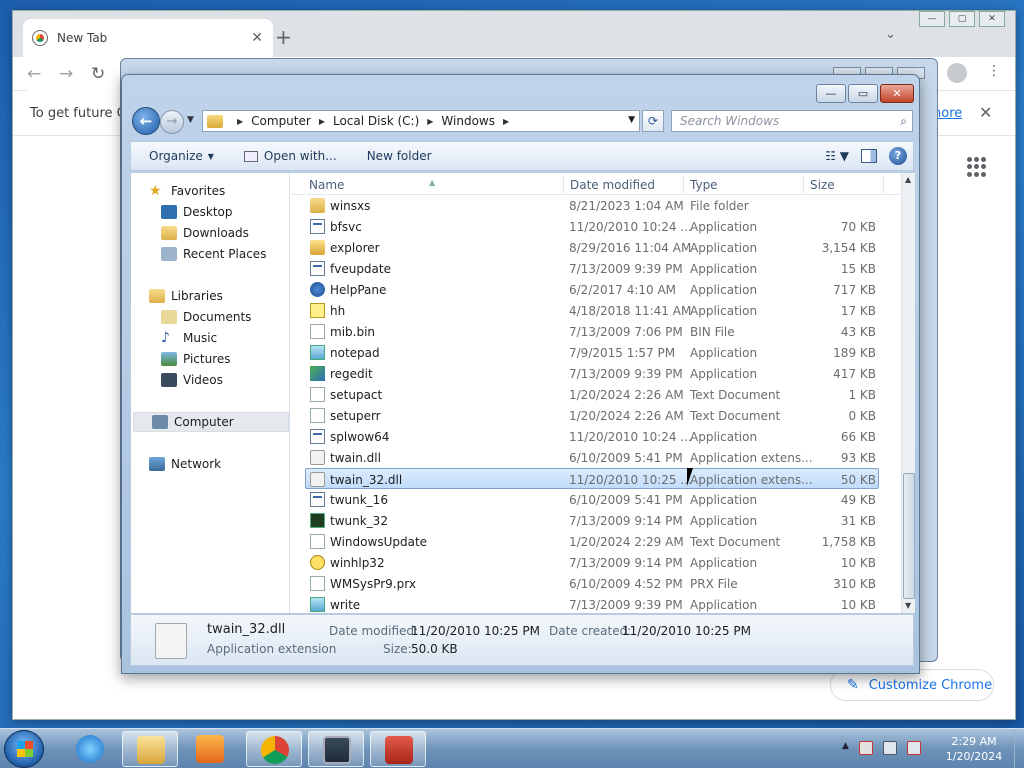 This screenshot has width=1024, height=768. Describe the element at coordinates (211, 422) in the screenshot. I see `nav-computer: Computer` at that location.